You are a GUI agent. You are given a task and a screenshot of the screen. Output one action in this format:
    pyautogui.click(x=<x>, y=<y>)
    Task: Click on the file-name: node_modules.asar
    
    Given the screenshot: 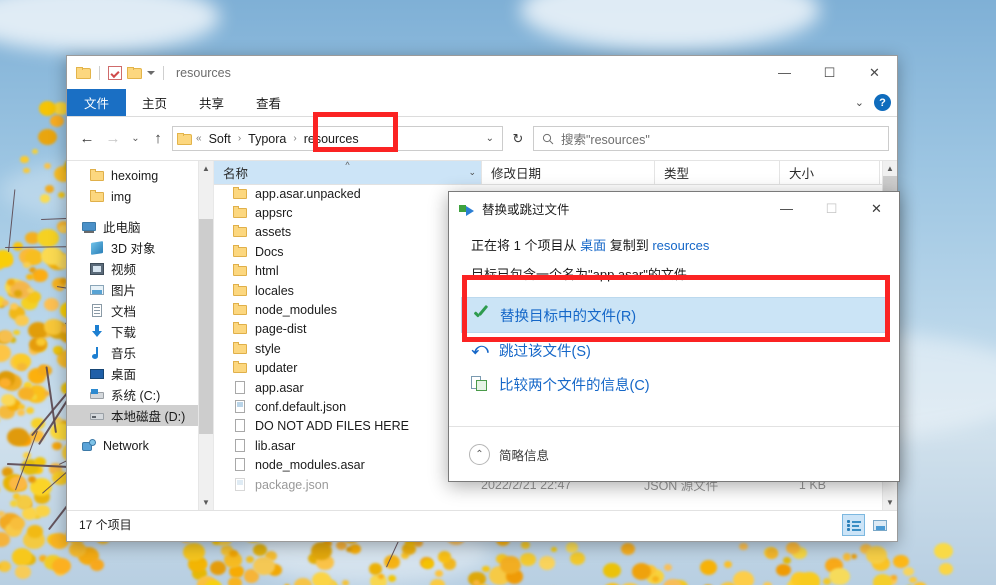 What is the action you would take?
    pyautogui.click(x=310, y=465)
    